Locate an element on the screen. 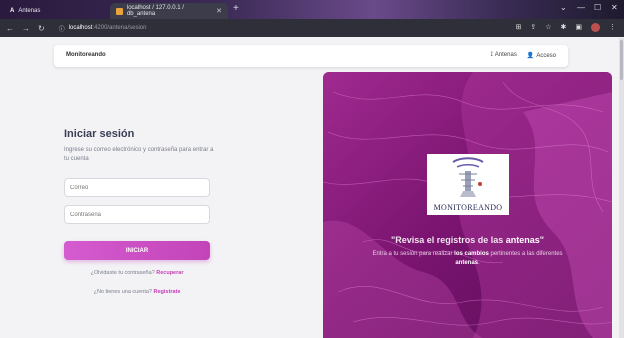 The height and width of the screenshot is (338, 624). app-navbar: Monitoreando ⟟ Antenas 👤 Acceso is located at coordinates (311, 56).